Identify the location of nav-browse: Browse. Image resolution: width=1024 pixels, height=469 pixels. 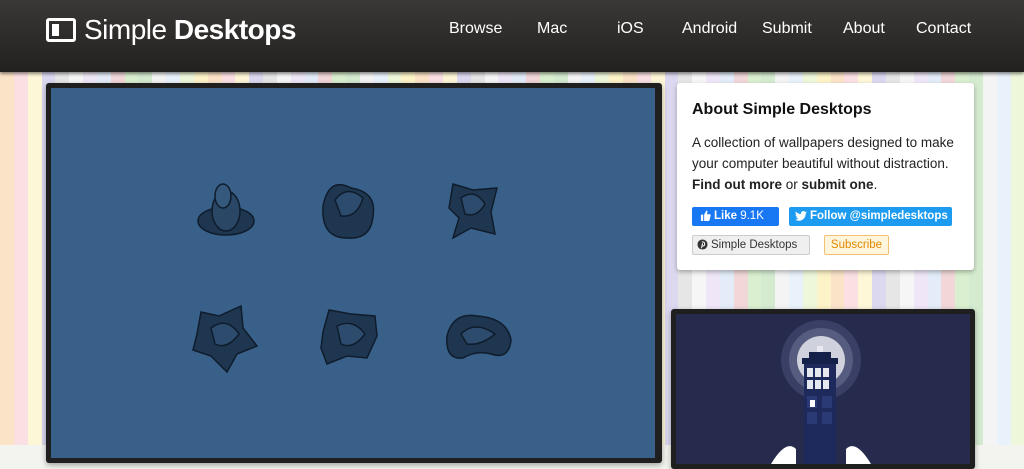
(475, 29).